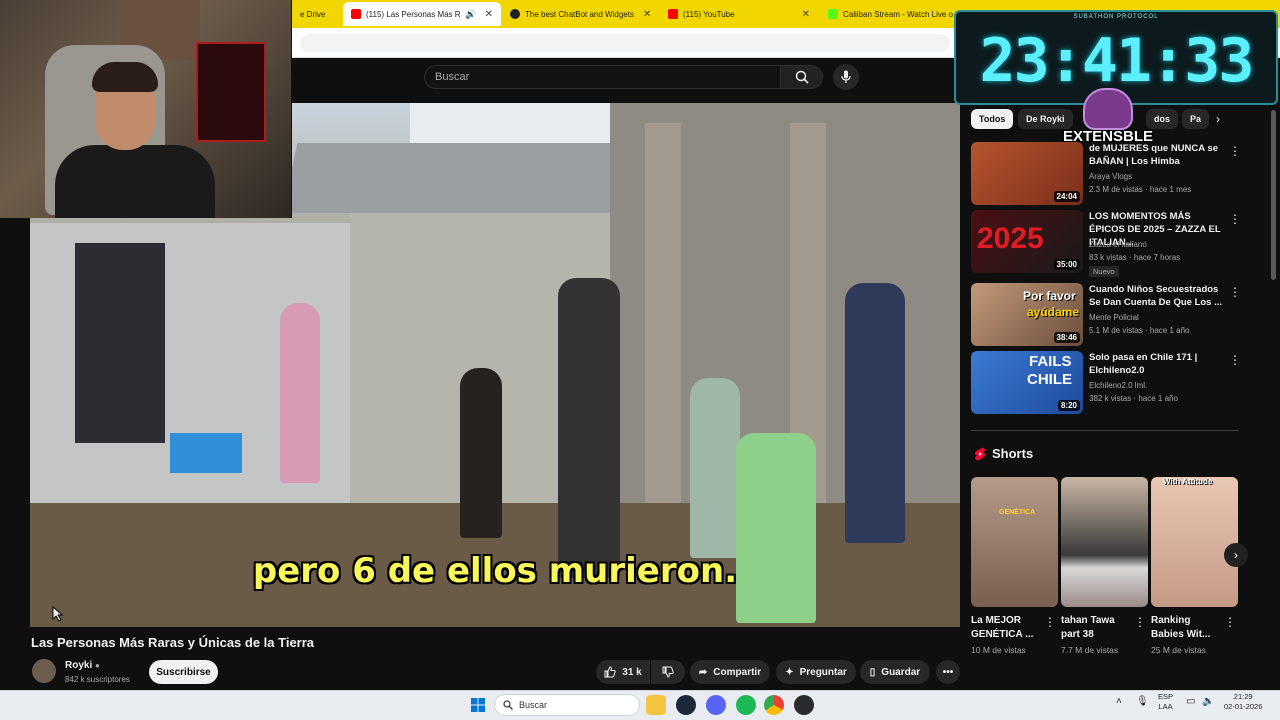 This screenshot has width=1280, height=720. Describe the element at coordinates (816, 672) in the screenshot. I see `ask-button: ✦ Preguntar` at that location.